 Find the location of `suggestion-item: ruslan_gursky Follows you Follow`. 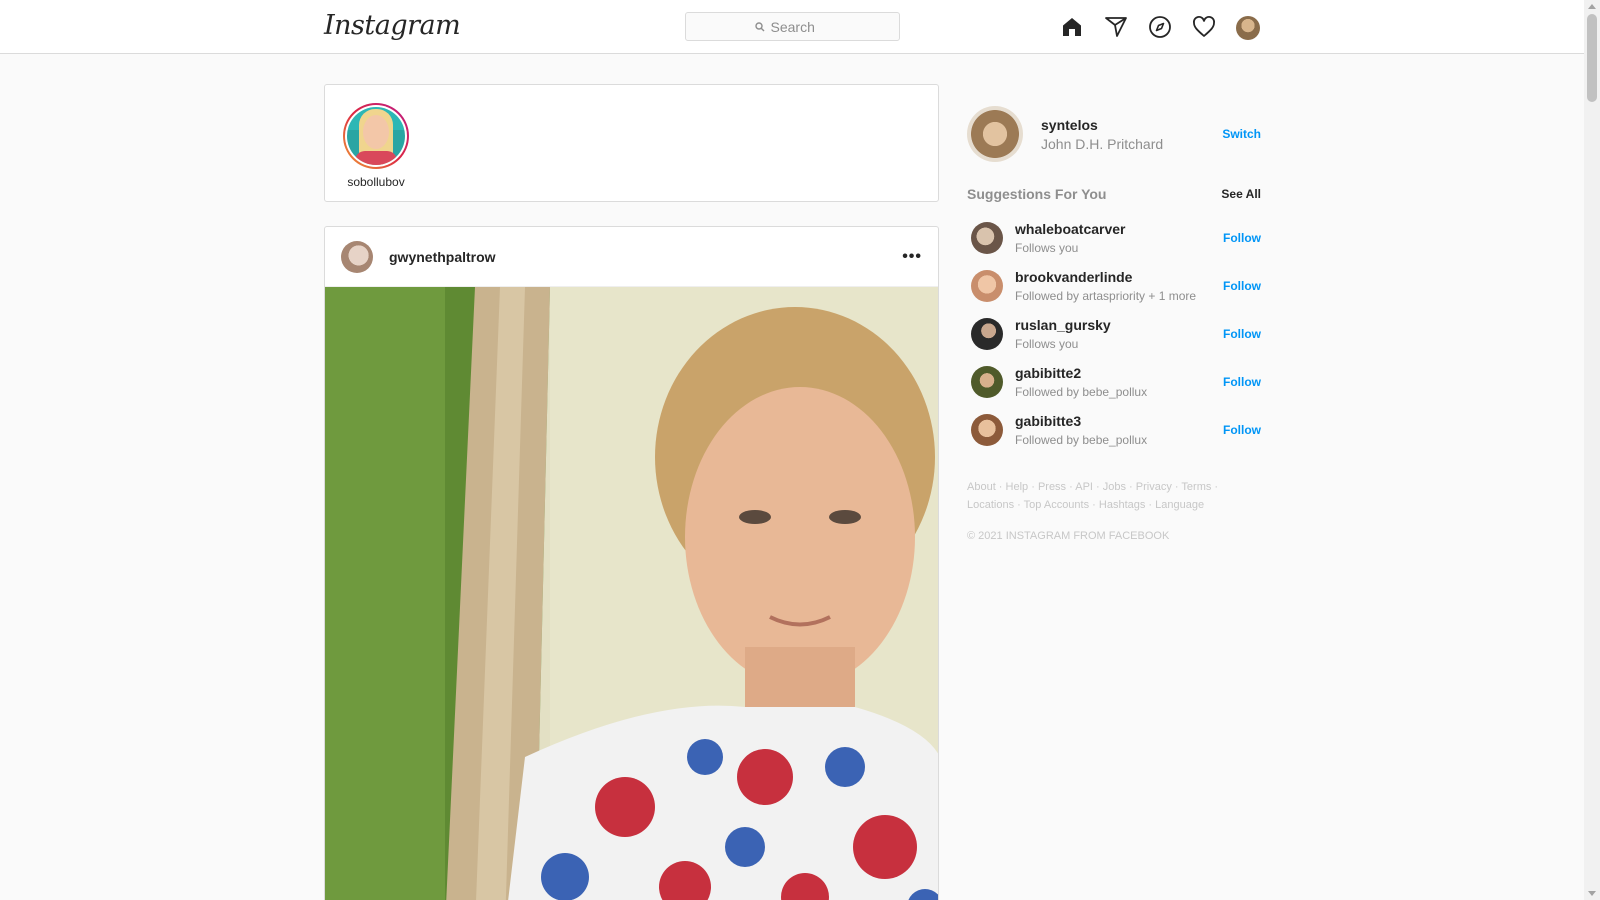

suggestion-item: ruslan_gursky Follows you Follow is located at coordinates (1114, 334).